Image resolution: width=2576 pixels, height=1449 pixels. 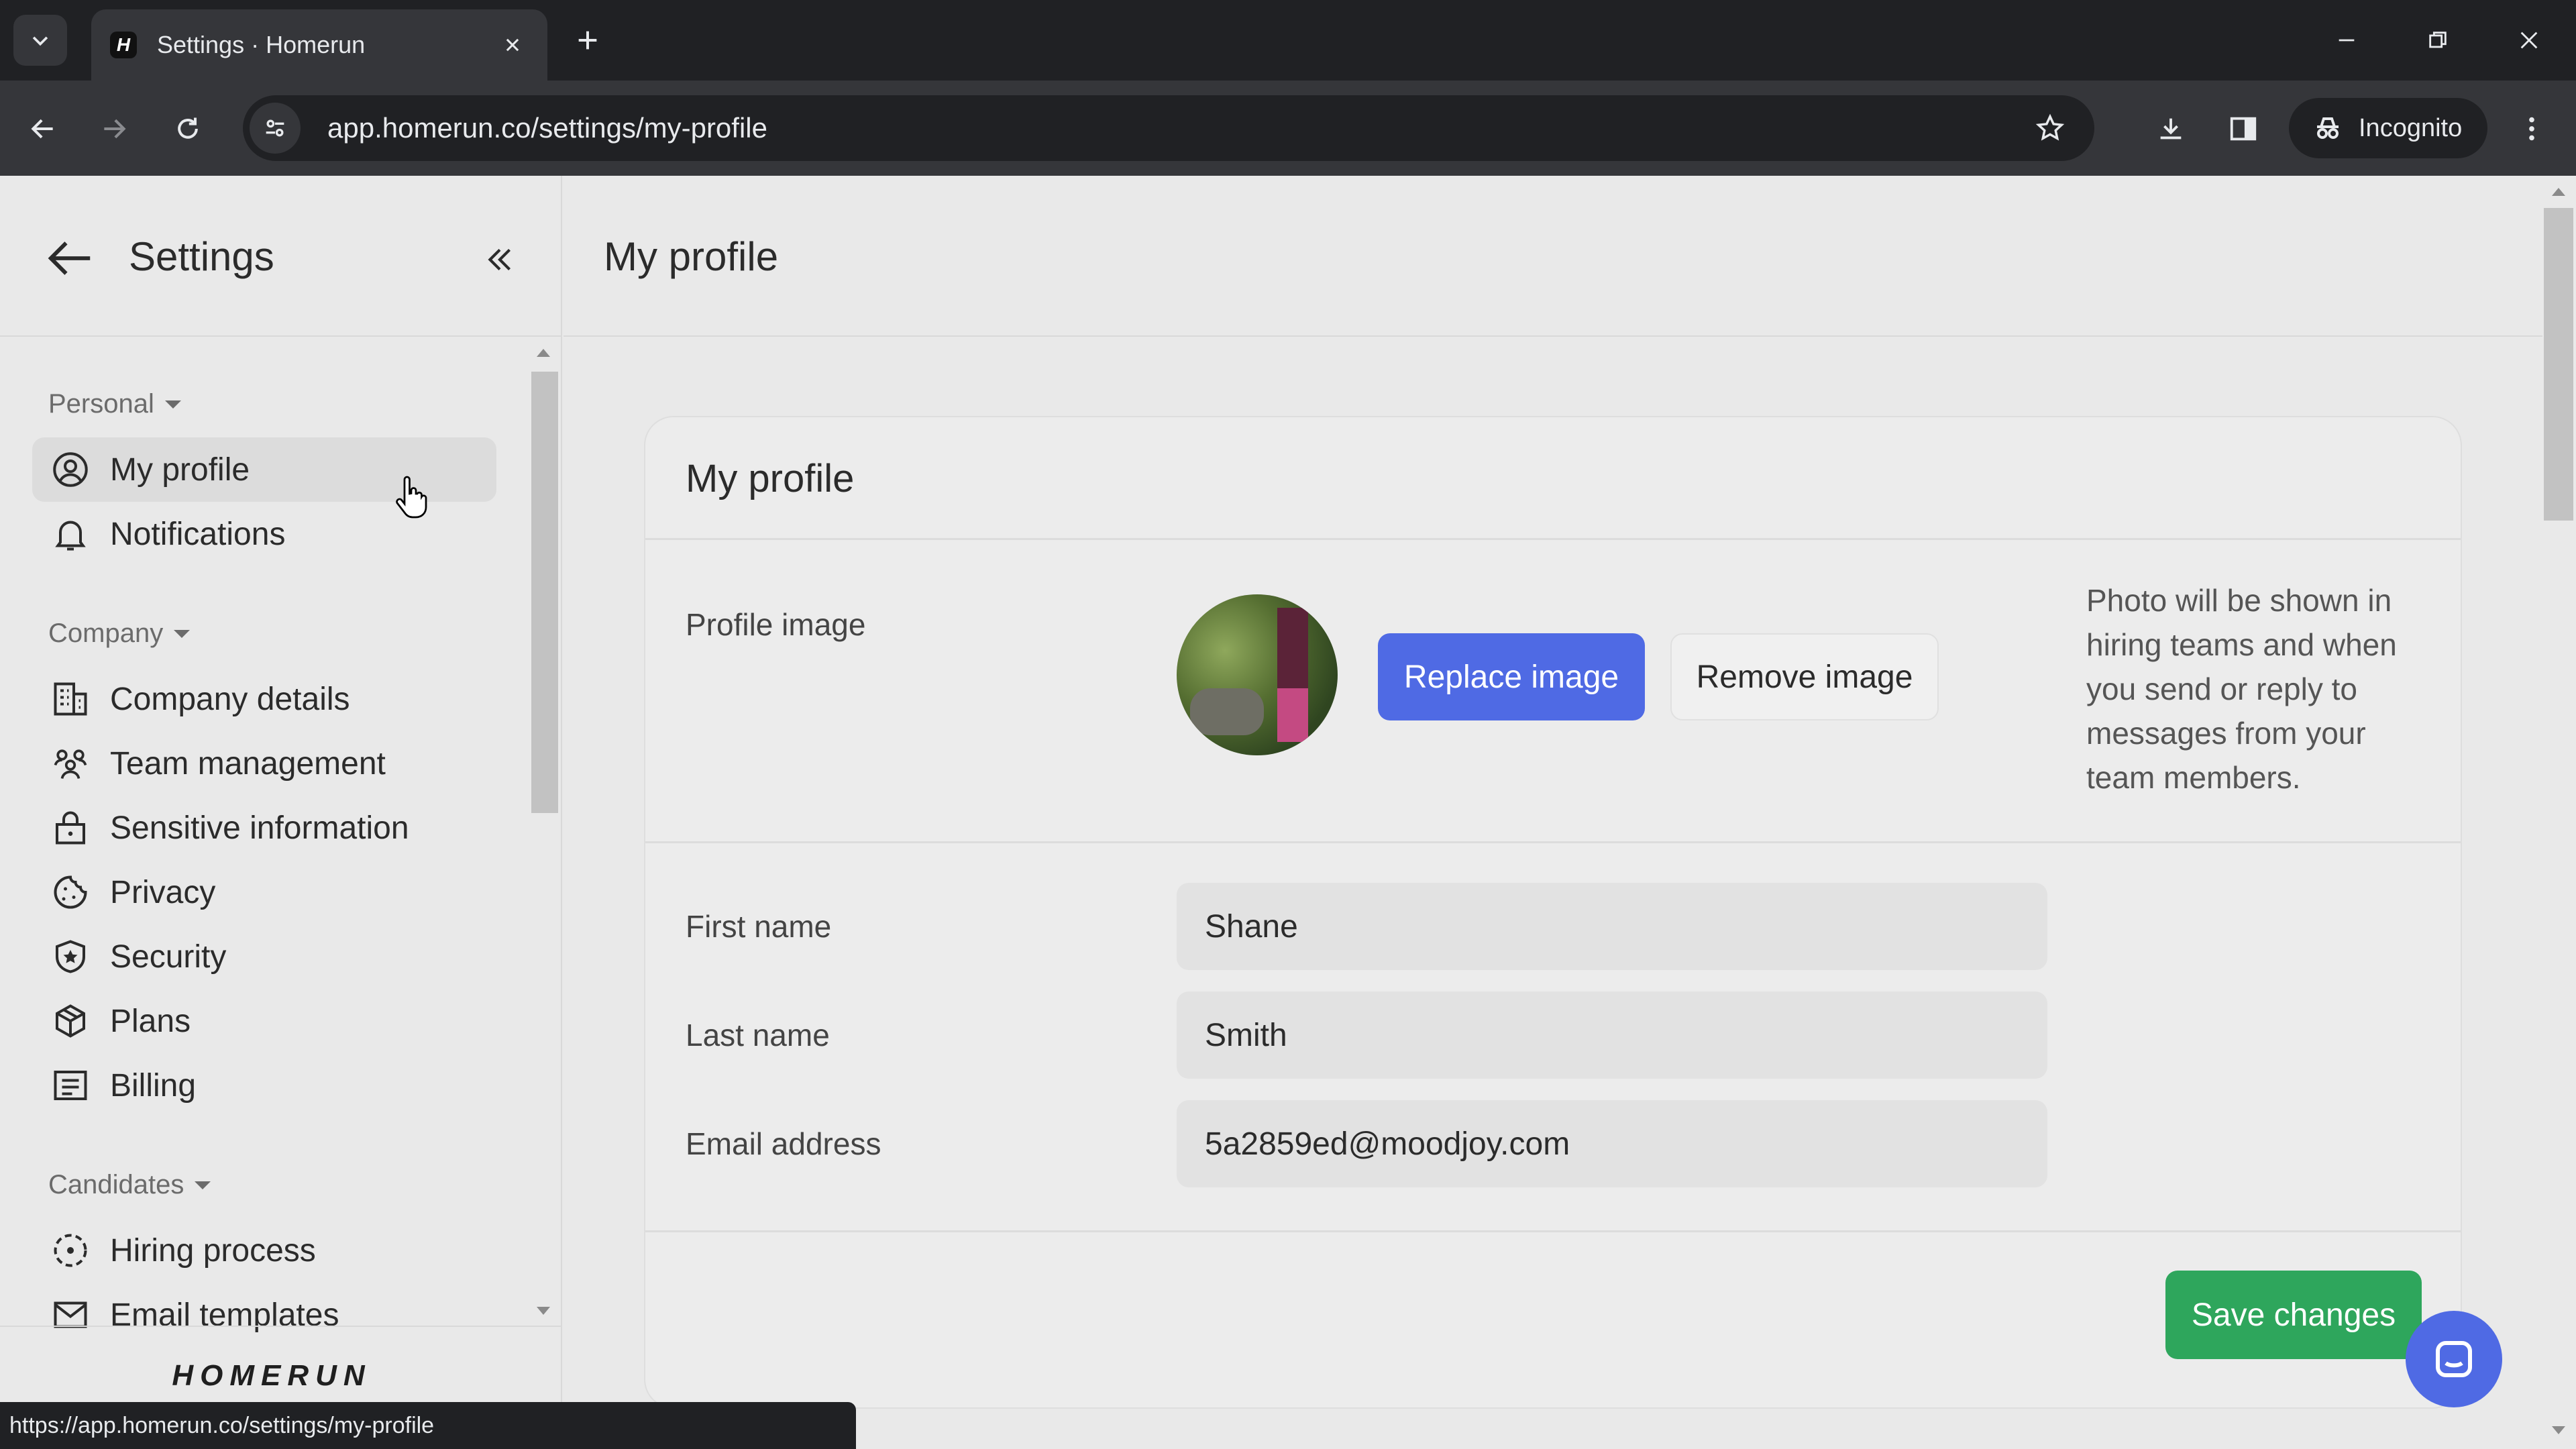 I want to click on chevron-double-left-icon, so click(x=499, y=259).